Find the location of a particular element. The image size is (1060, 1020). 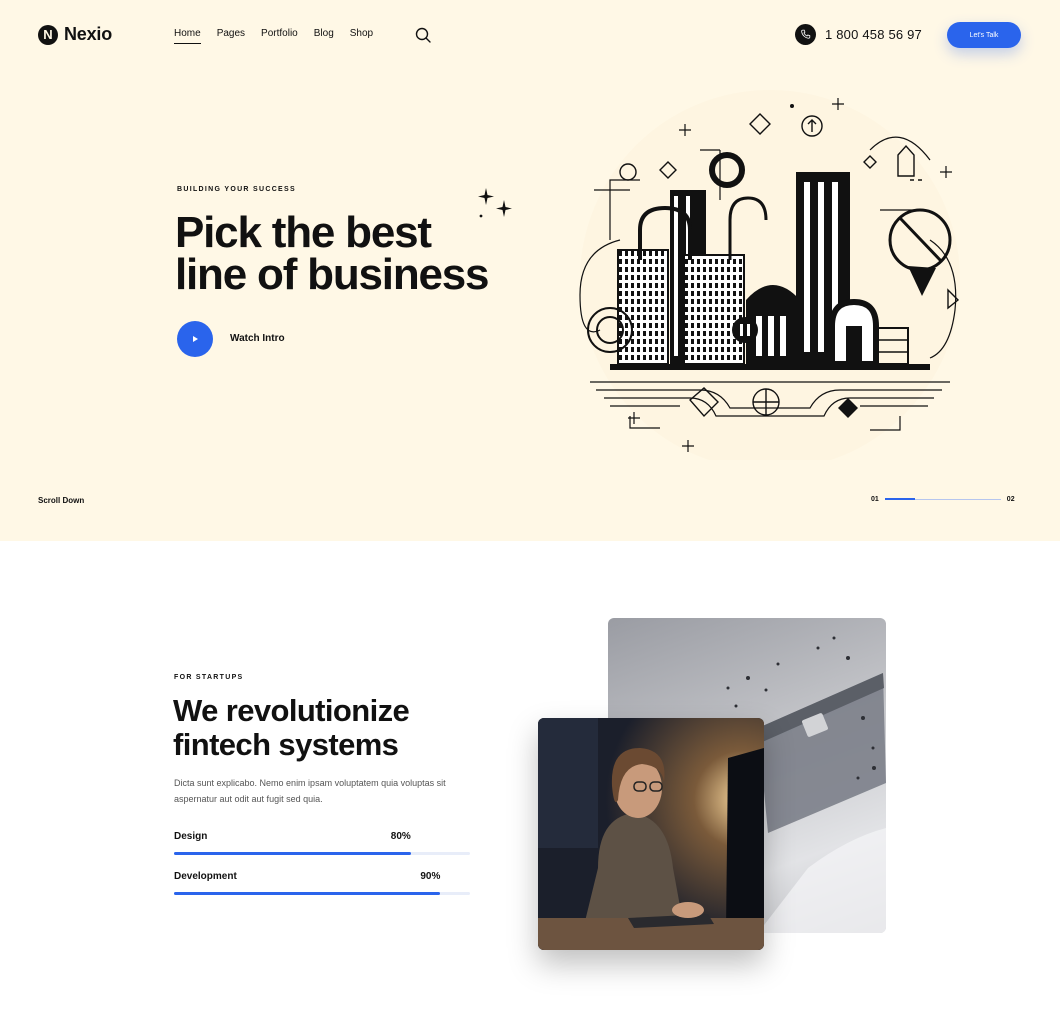

skill-row: Design 80% is located at coordinates (322, 838).